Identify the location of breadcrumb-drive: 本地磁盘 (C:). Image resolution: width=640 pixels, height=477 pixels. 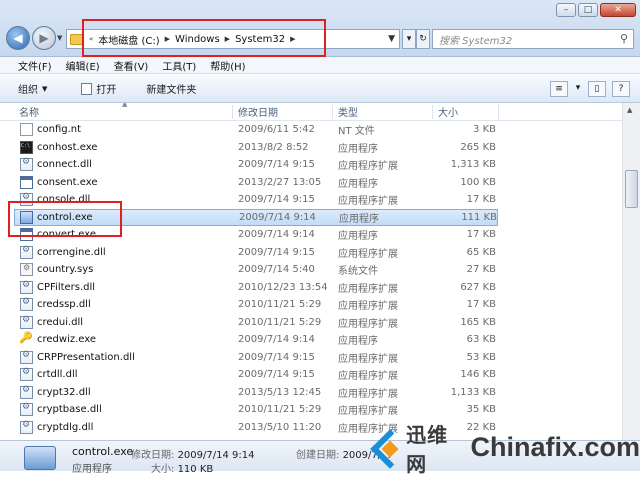
(128, 39).